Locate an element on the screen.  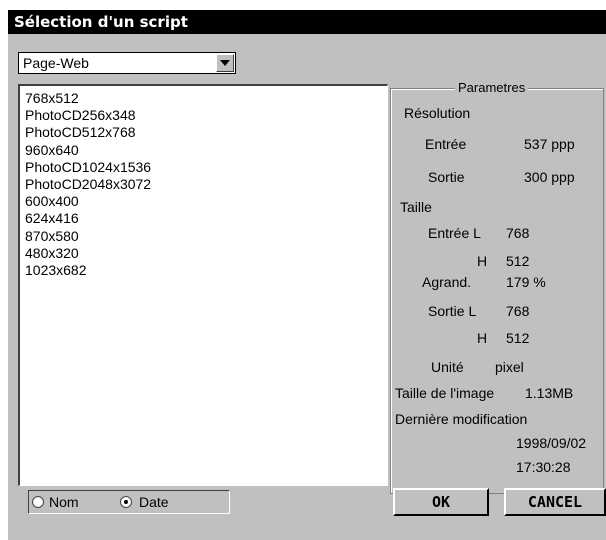
dialog-title: Sélection d'un script is located at coordinates (307, 22).